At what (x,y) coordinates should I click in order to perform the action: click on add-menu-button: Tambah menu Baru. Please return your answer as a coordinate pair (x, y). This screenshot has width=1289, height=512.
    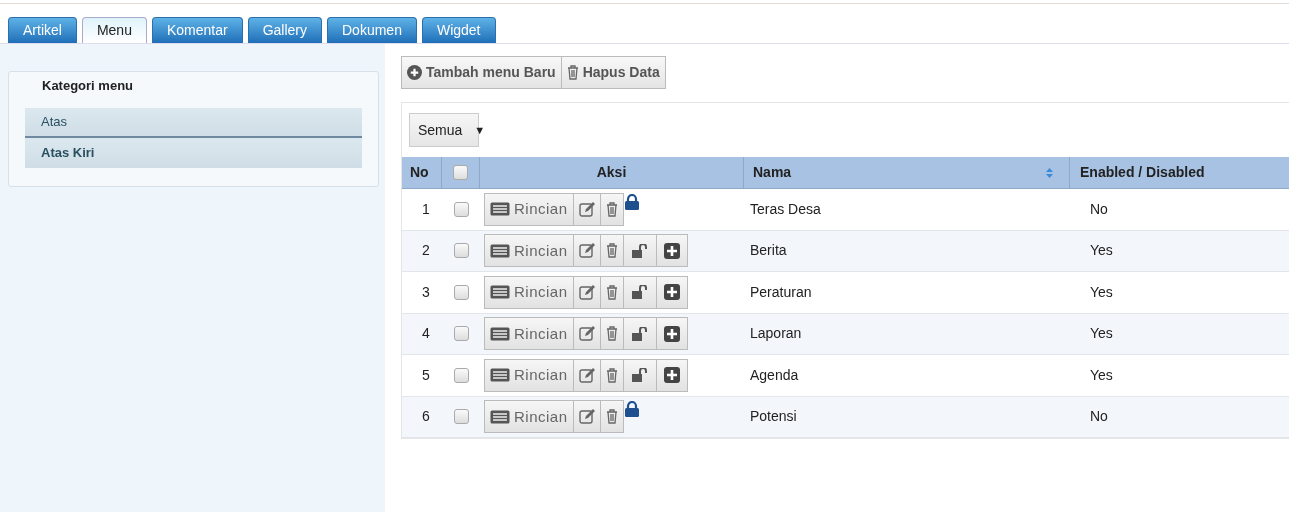
    Looking at the image, I should click on (482, 72).